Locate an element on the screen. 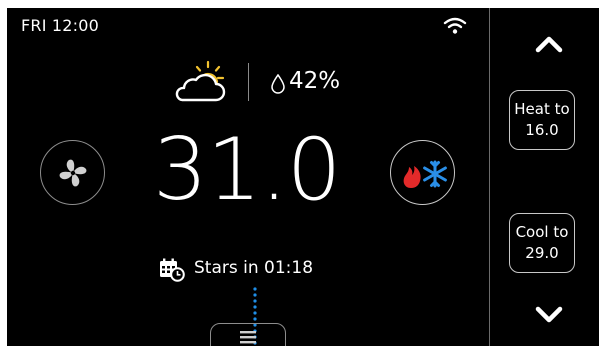 This screenshot has height=346, width=599. menu-lines-icon is located at coordinates (248, 337).